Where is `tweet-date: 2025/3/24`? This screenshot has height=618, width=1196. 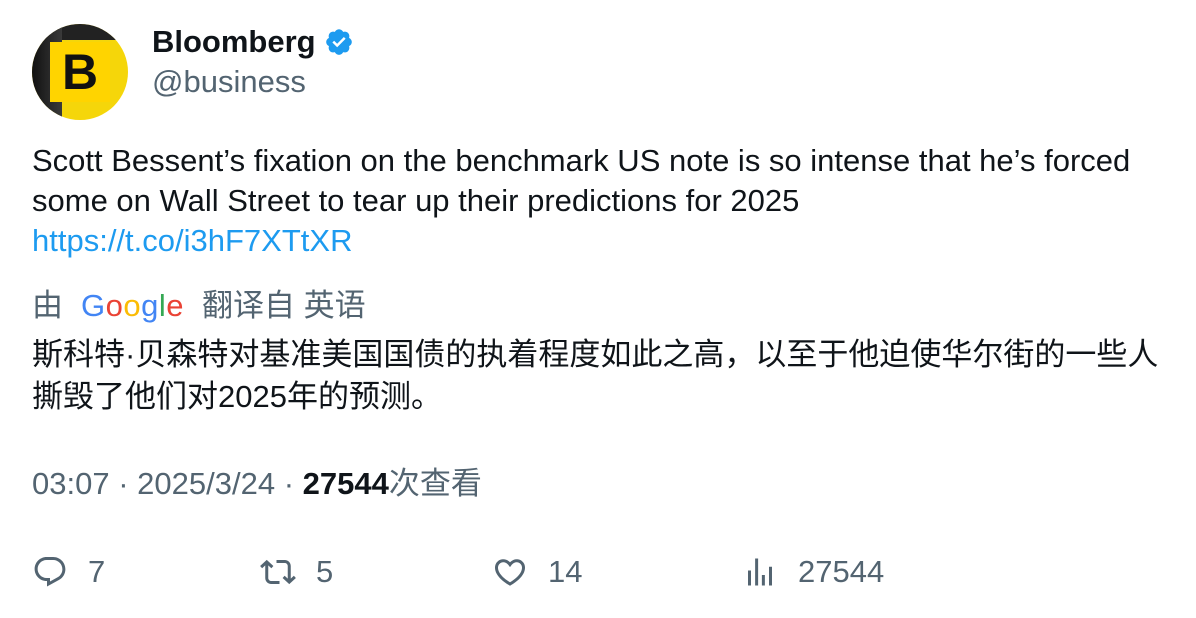
tweet-date: 2025/3/24 is located at coordinates (206, 483).